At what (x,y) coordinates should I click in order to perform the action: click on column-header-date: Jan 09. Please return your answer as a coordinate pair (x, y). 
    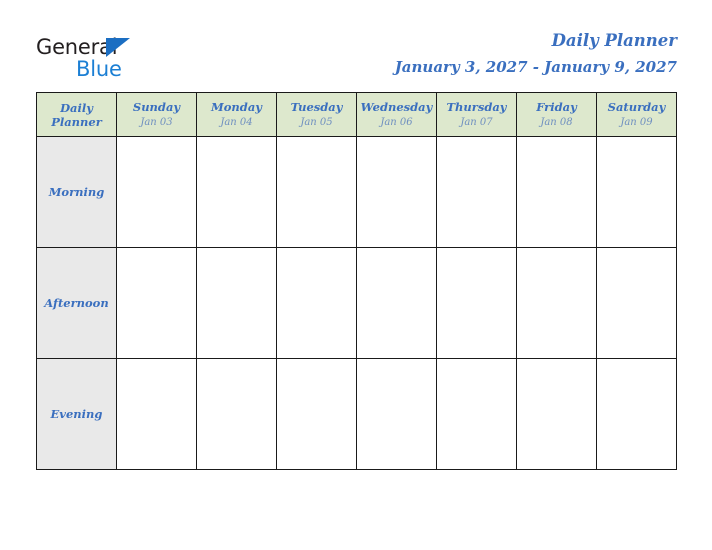
    Looking at the image, I should click on (636, 122).